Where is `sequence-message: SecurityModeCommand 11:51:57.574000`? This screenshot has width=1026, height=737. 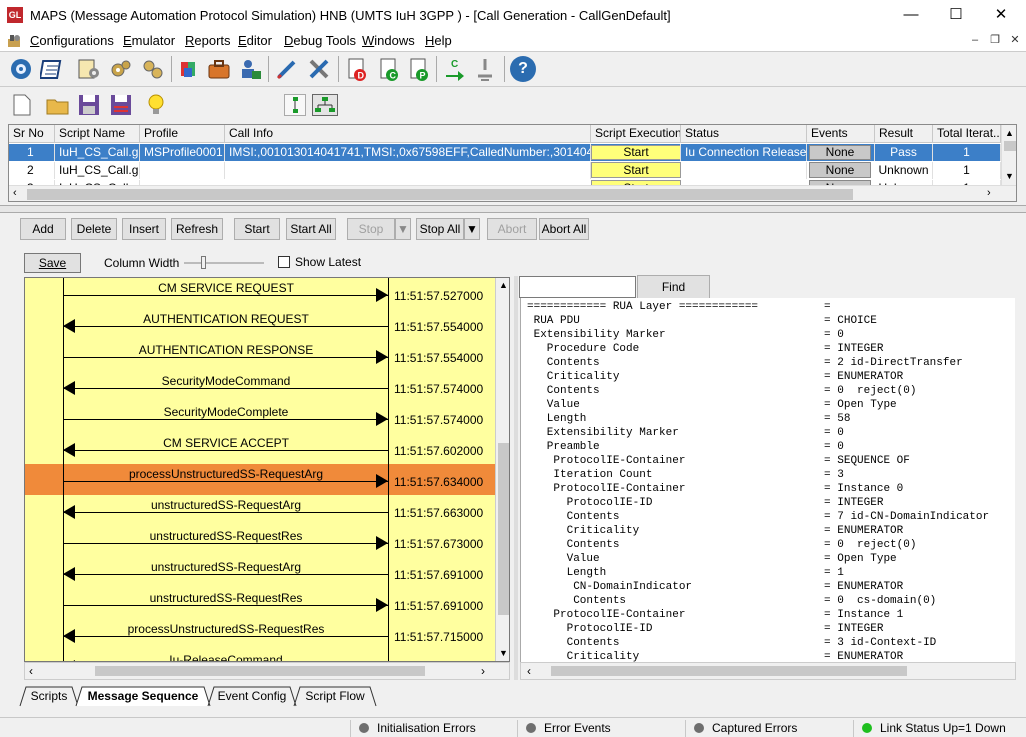 sequence-message: SecurityModeCommand 11:51:57.574000 is located at coordinates (260, 386).